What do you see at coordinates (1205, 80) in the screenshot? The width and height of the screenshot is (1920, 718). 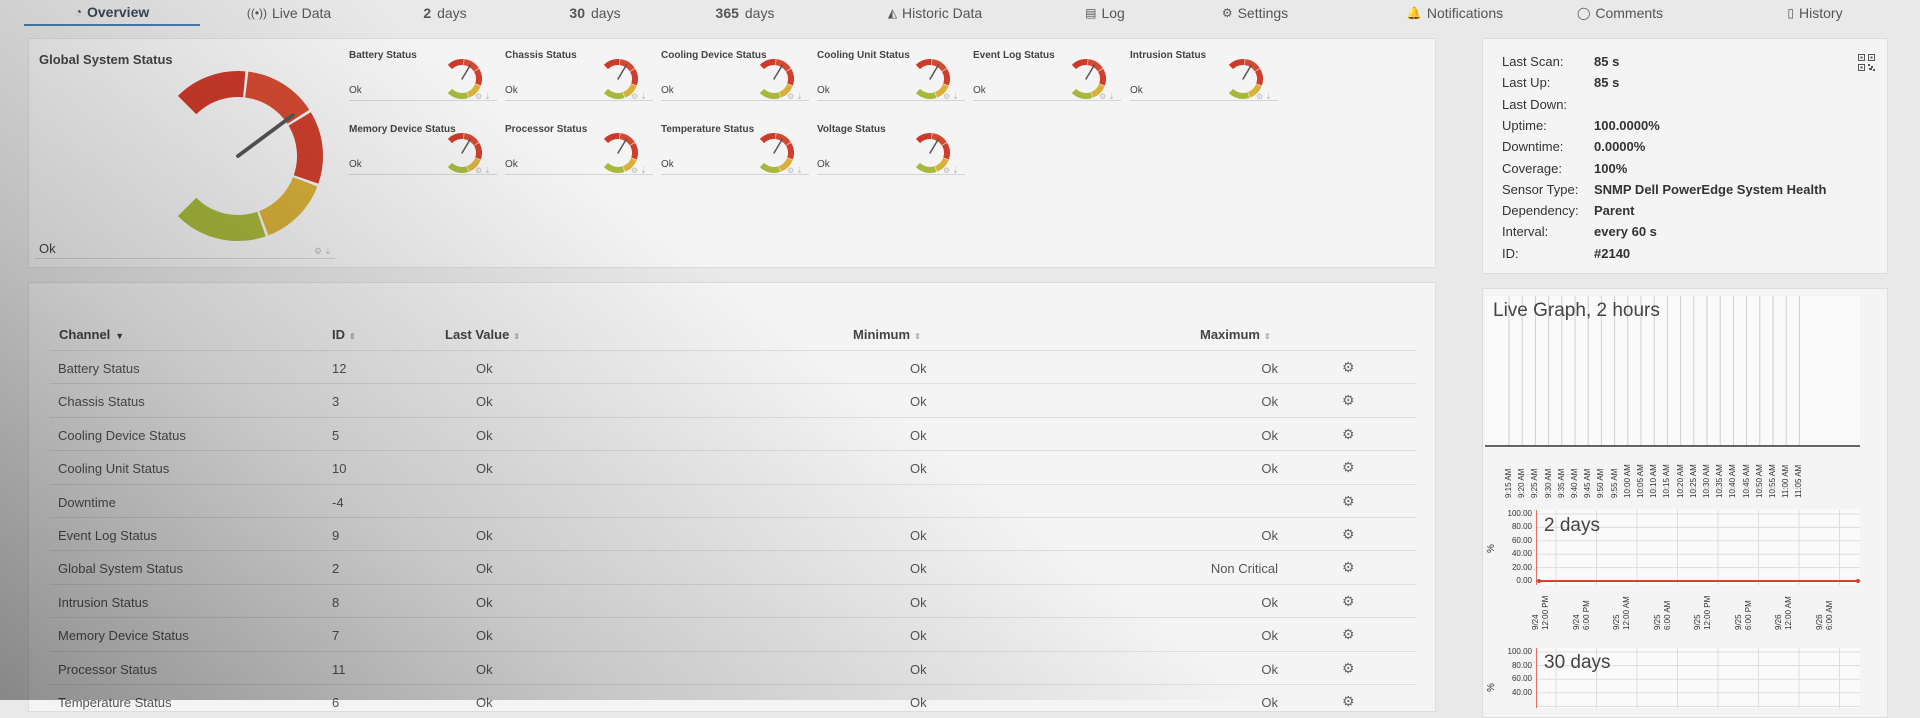 I see `intrusion-status-gauge-card: Intrusion Status Ok ⚙⇣` at bounding box center [1205, 80].